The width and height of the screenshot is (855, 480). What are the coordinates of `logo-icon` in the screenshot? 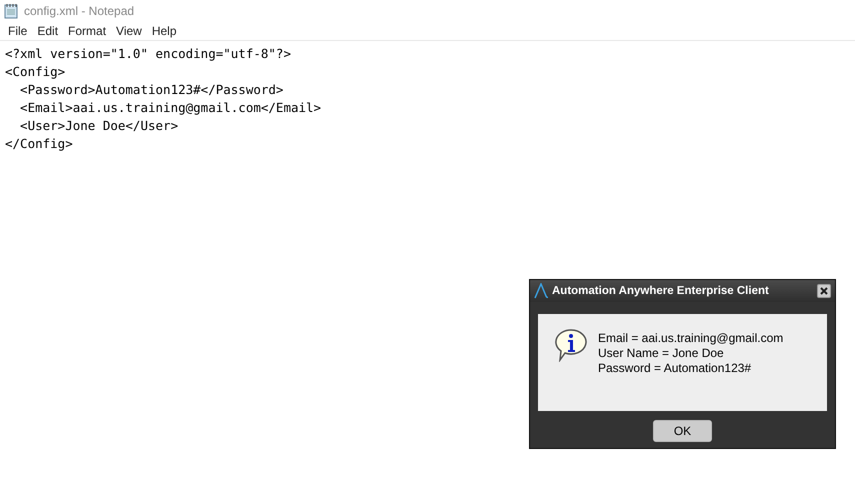 It's located at (541, 291).